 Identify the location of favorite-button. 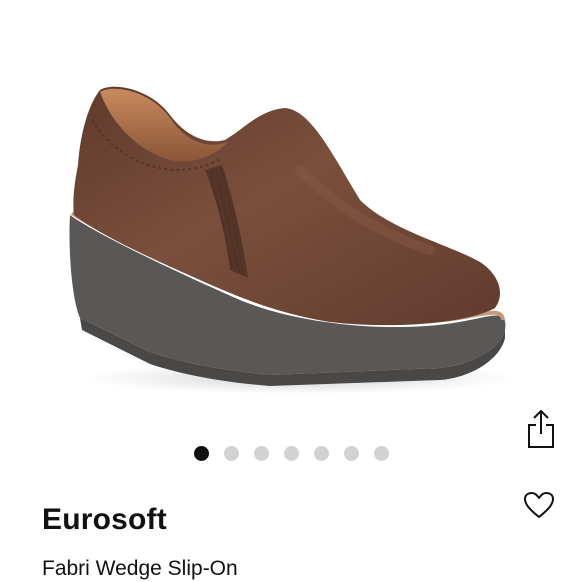
(539, 505).